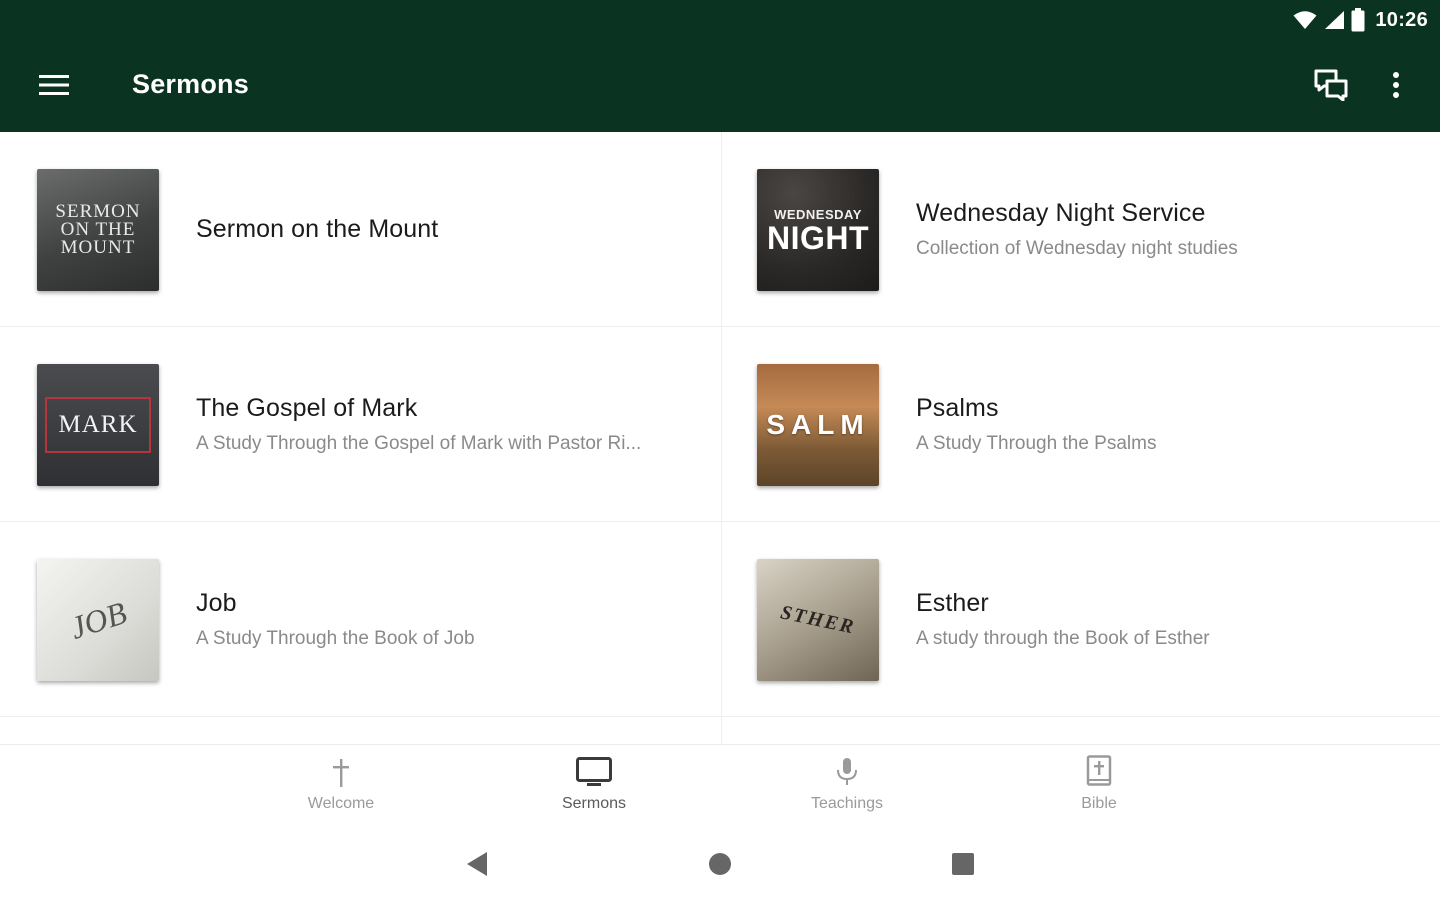  What do you see at coordinates (98, 247) in the screenshot?
I see `artwork-text: MOUNT` at bounding box center [98, 247].